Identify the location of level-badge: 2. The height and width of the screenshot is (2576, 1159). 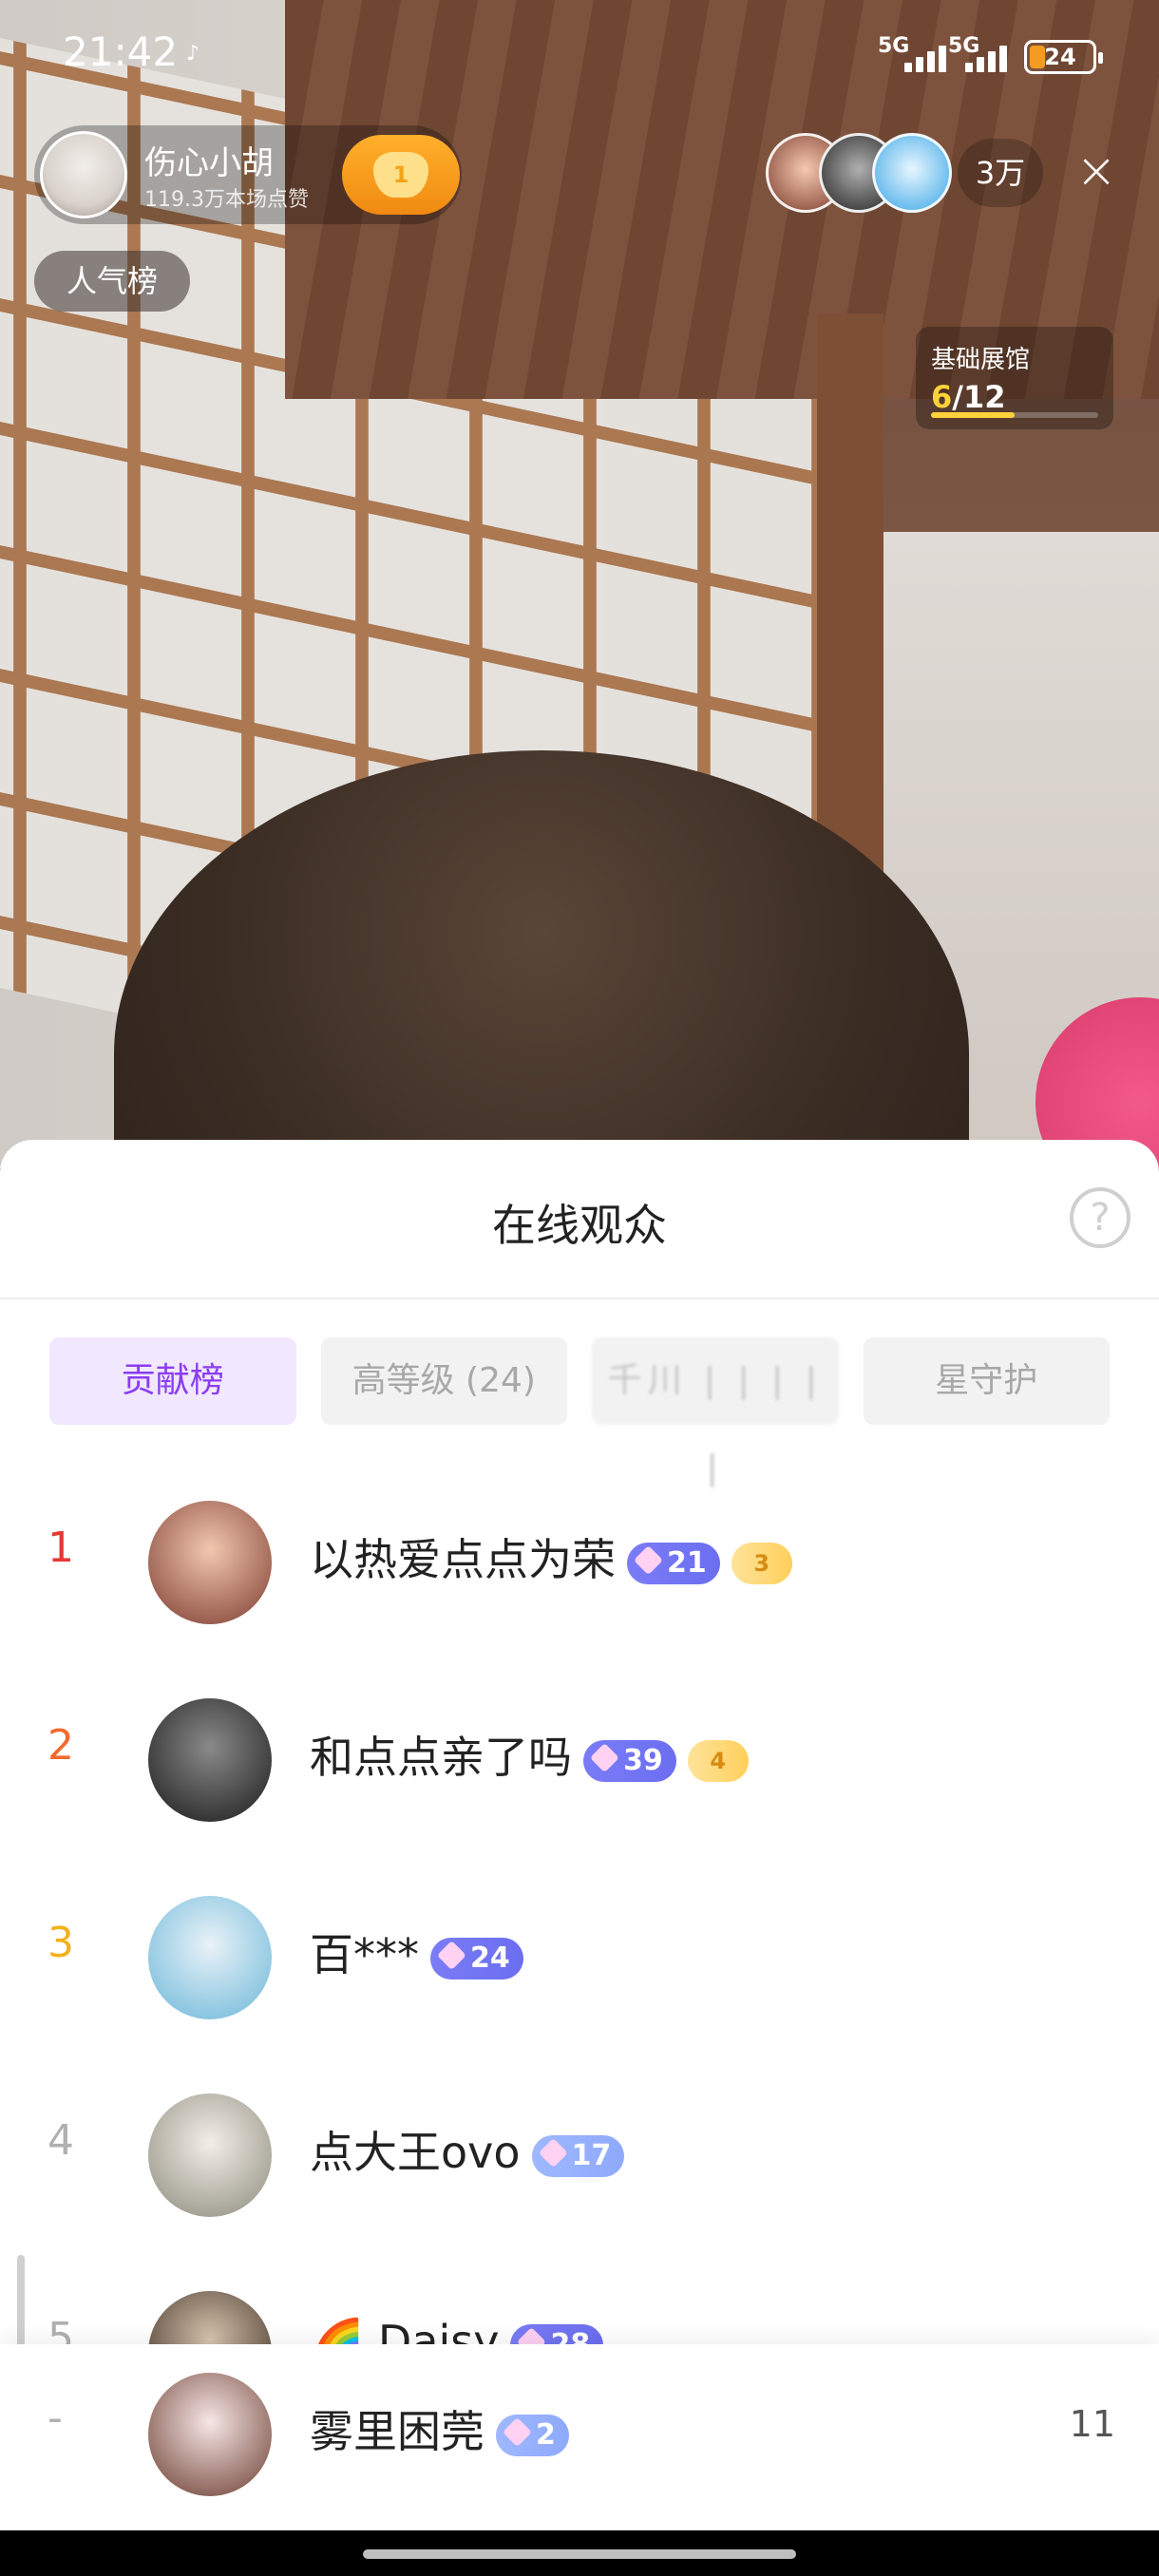
(532, 2435).